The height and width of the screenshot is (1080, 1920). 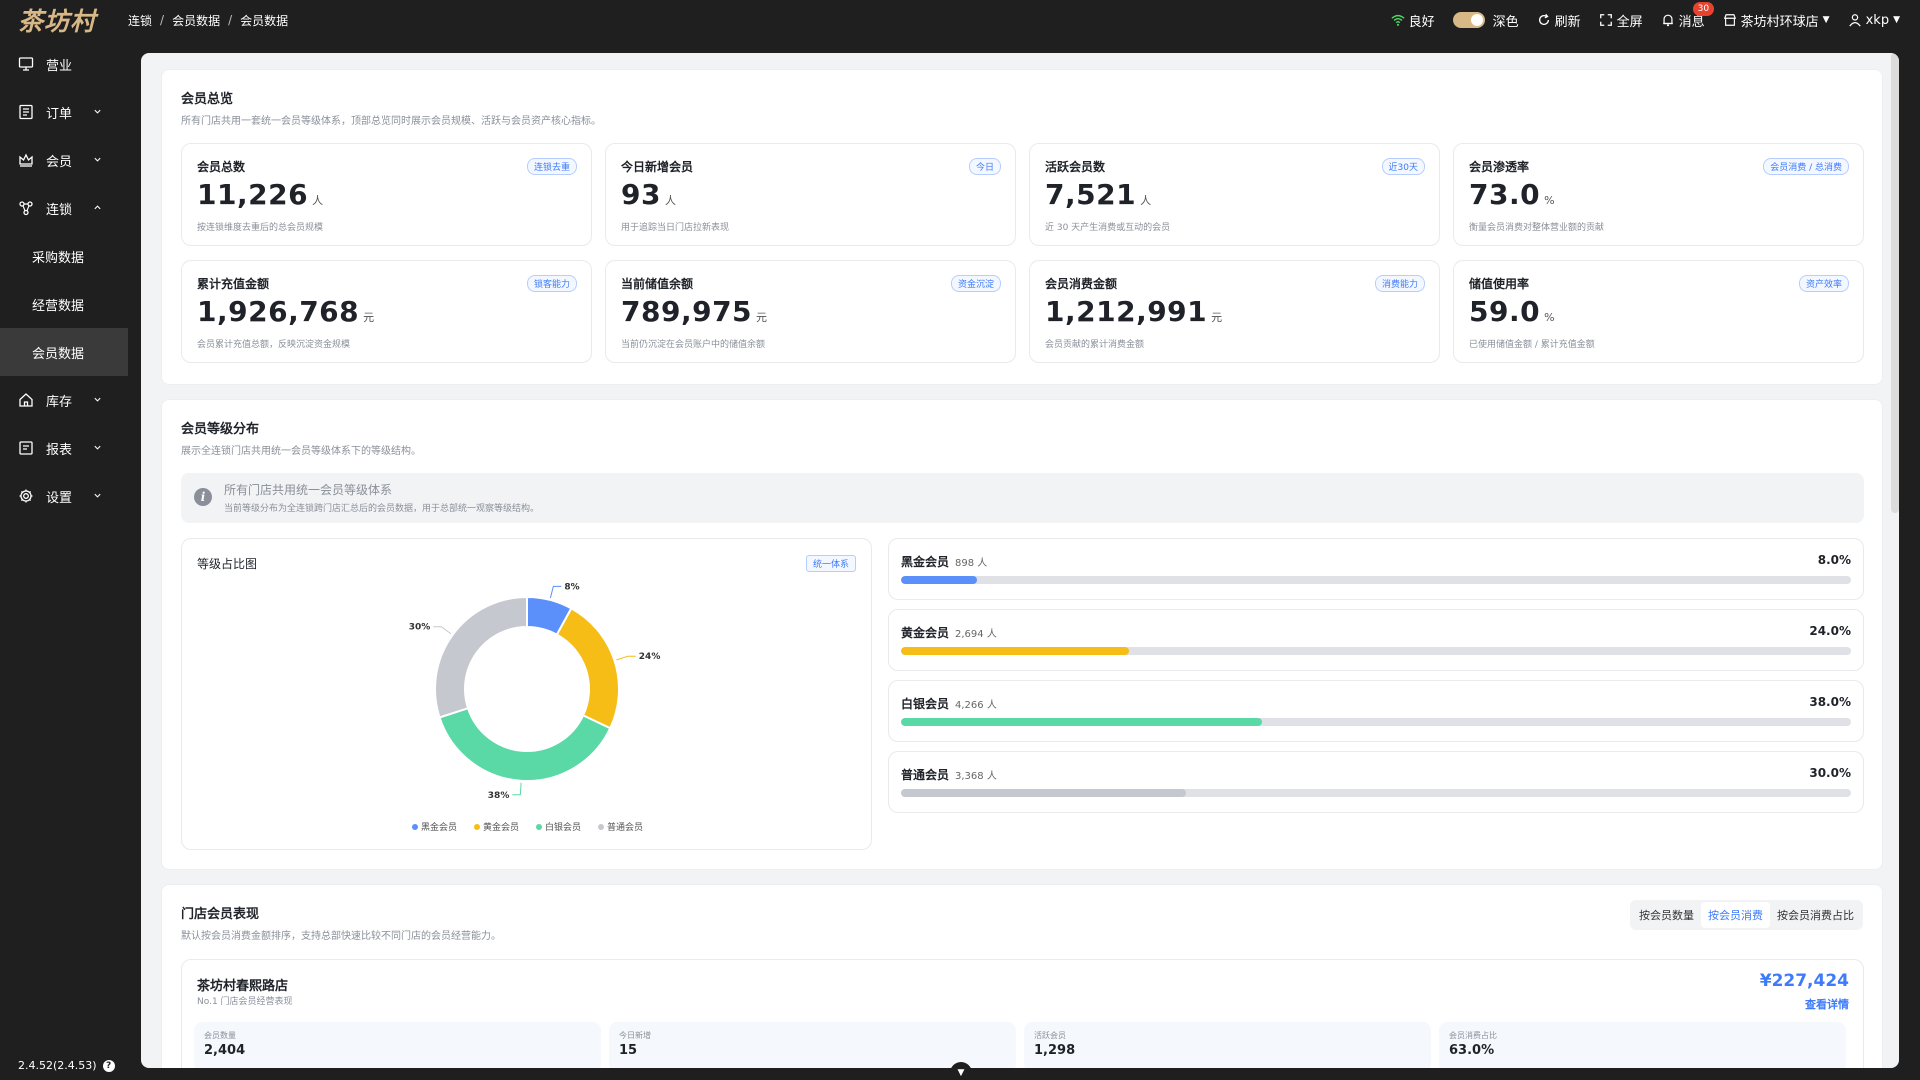 I want to click on level-count: 2,694 人, so click(x=976, y=634).